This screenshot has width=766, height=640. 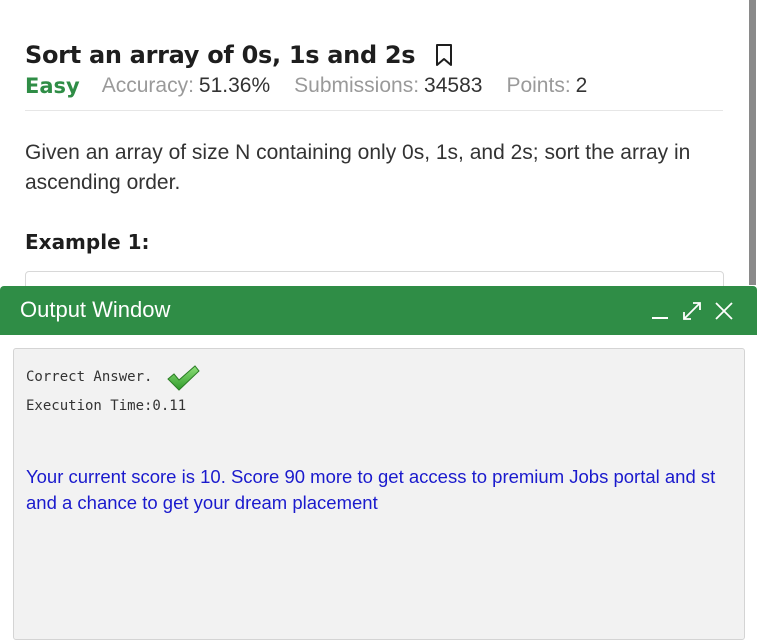 What do you see at coordinates (87, 242) in the screenshot?
I see `example-heading: Example 1:` at bounding box center [87, 242].